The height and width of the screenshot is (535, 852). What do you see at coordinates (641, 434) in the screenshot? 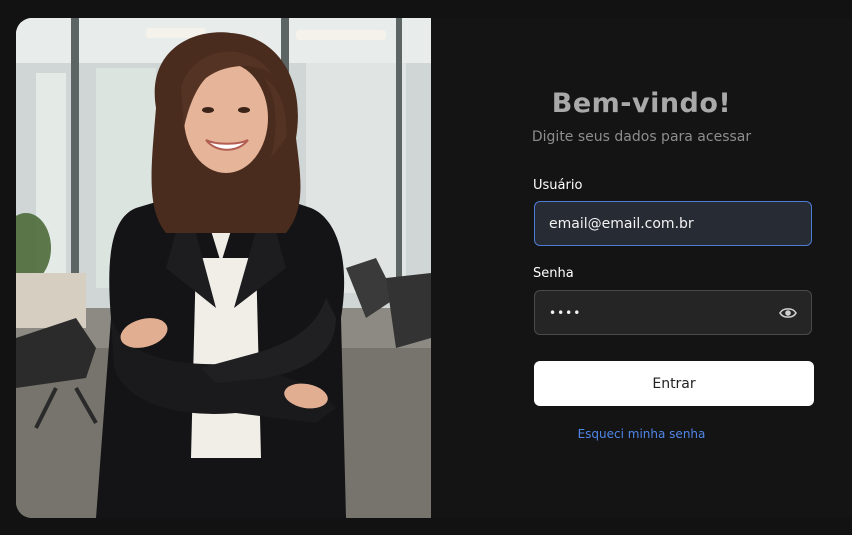
I see `forgot-password-link: Esqueci minha senha` at bounding box center [641, 434].